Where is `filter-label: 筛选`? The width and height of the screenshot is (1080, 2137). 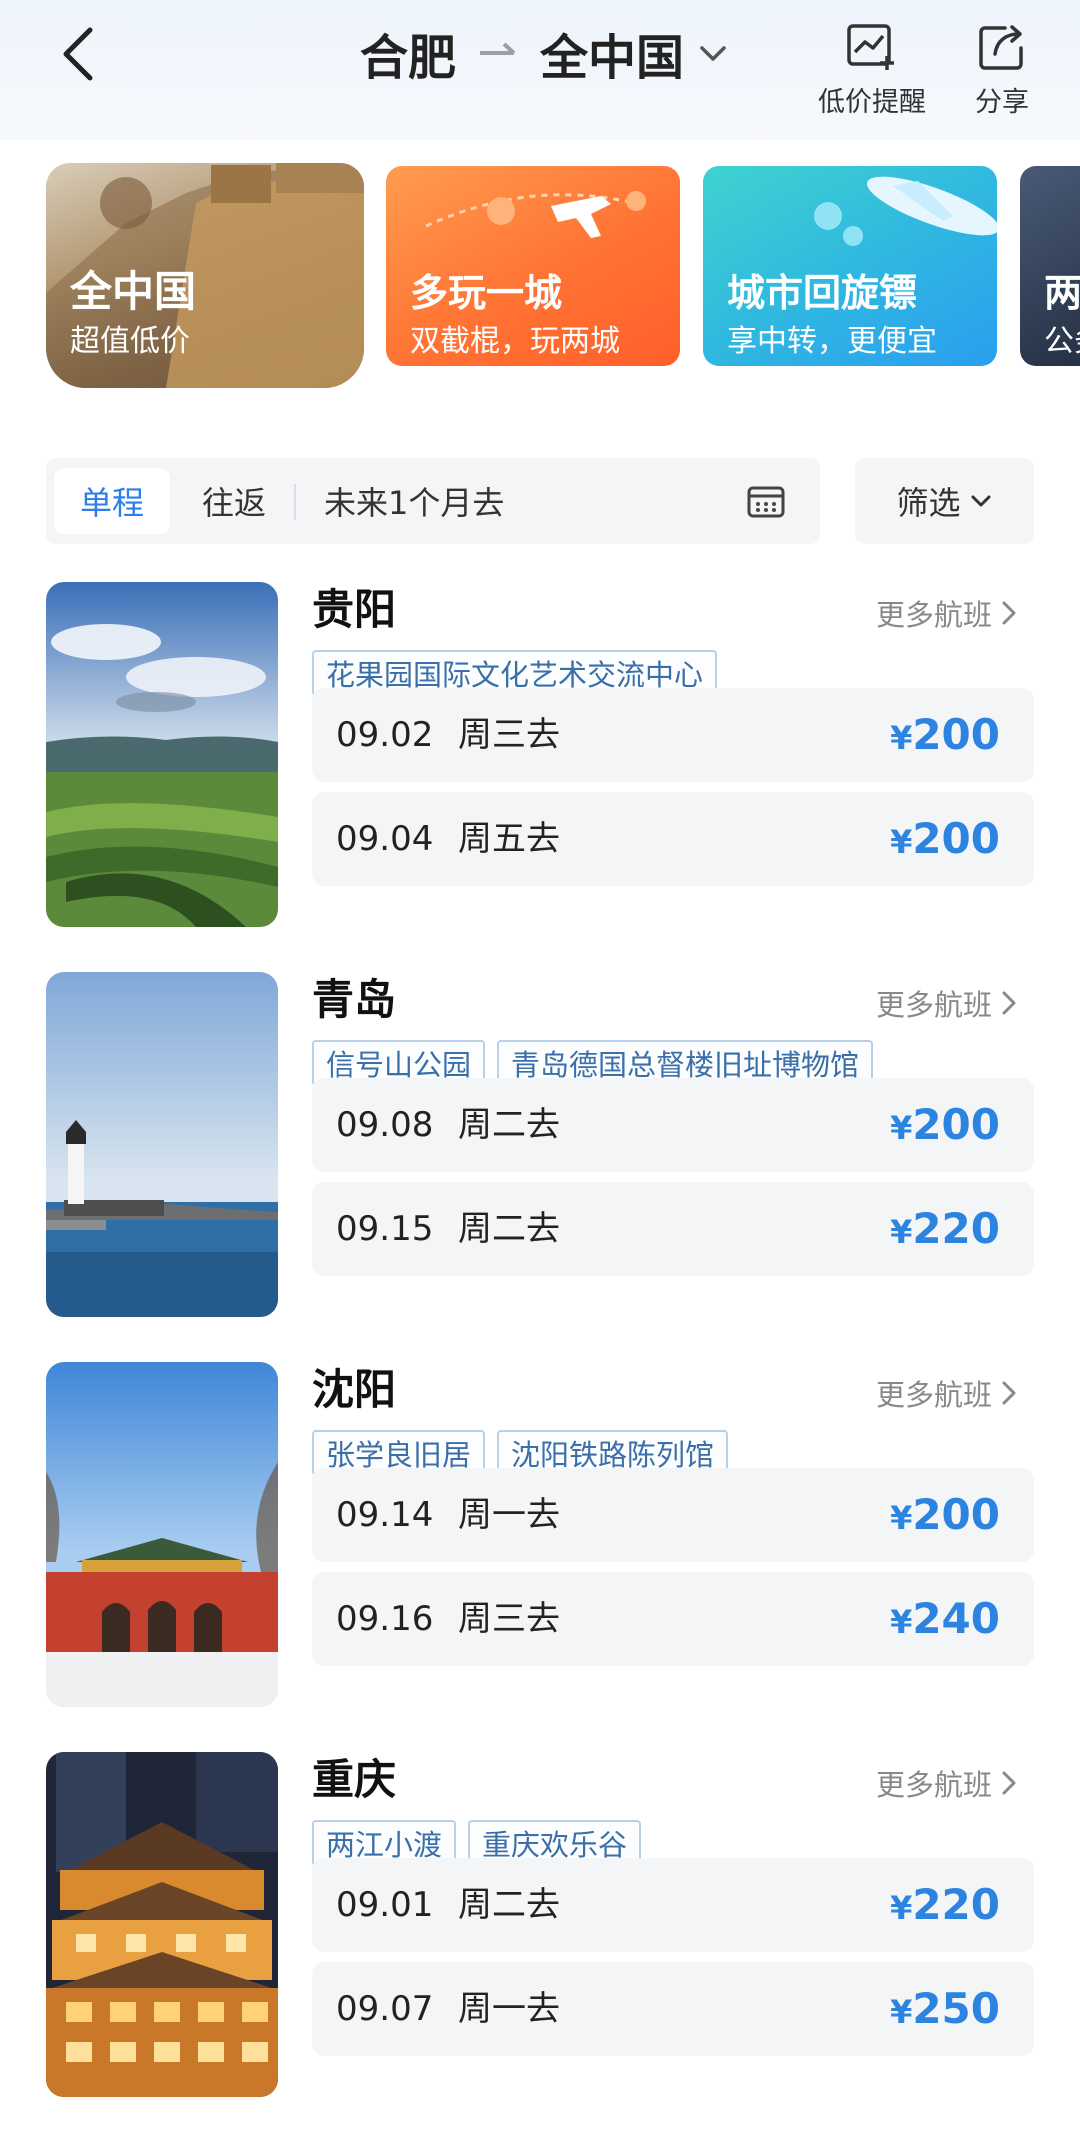 filter-label: 筛选 is located at coordinates (928, 503).